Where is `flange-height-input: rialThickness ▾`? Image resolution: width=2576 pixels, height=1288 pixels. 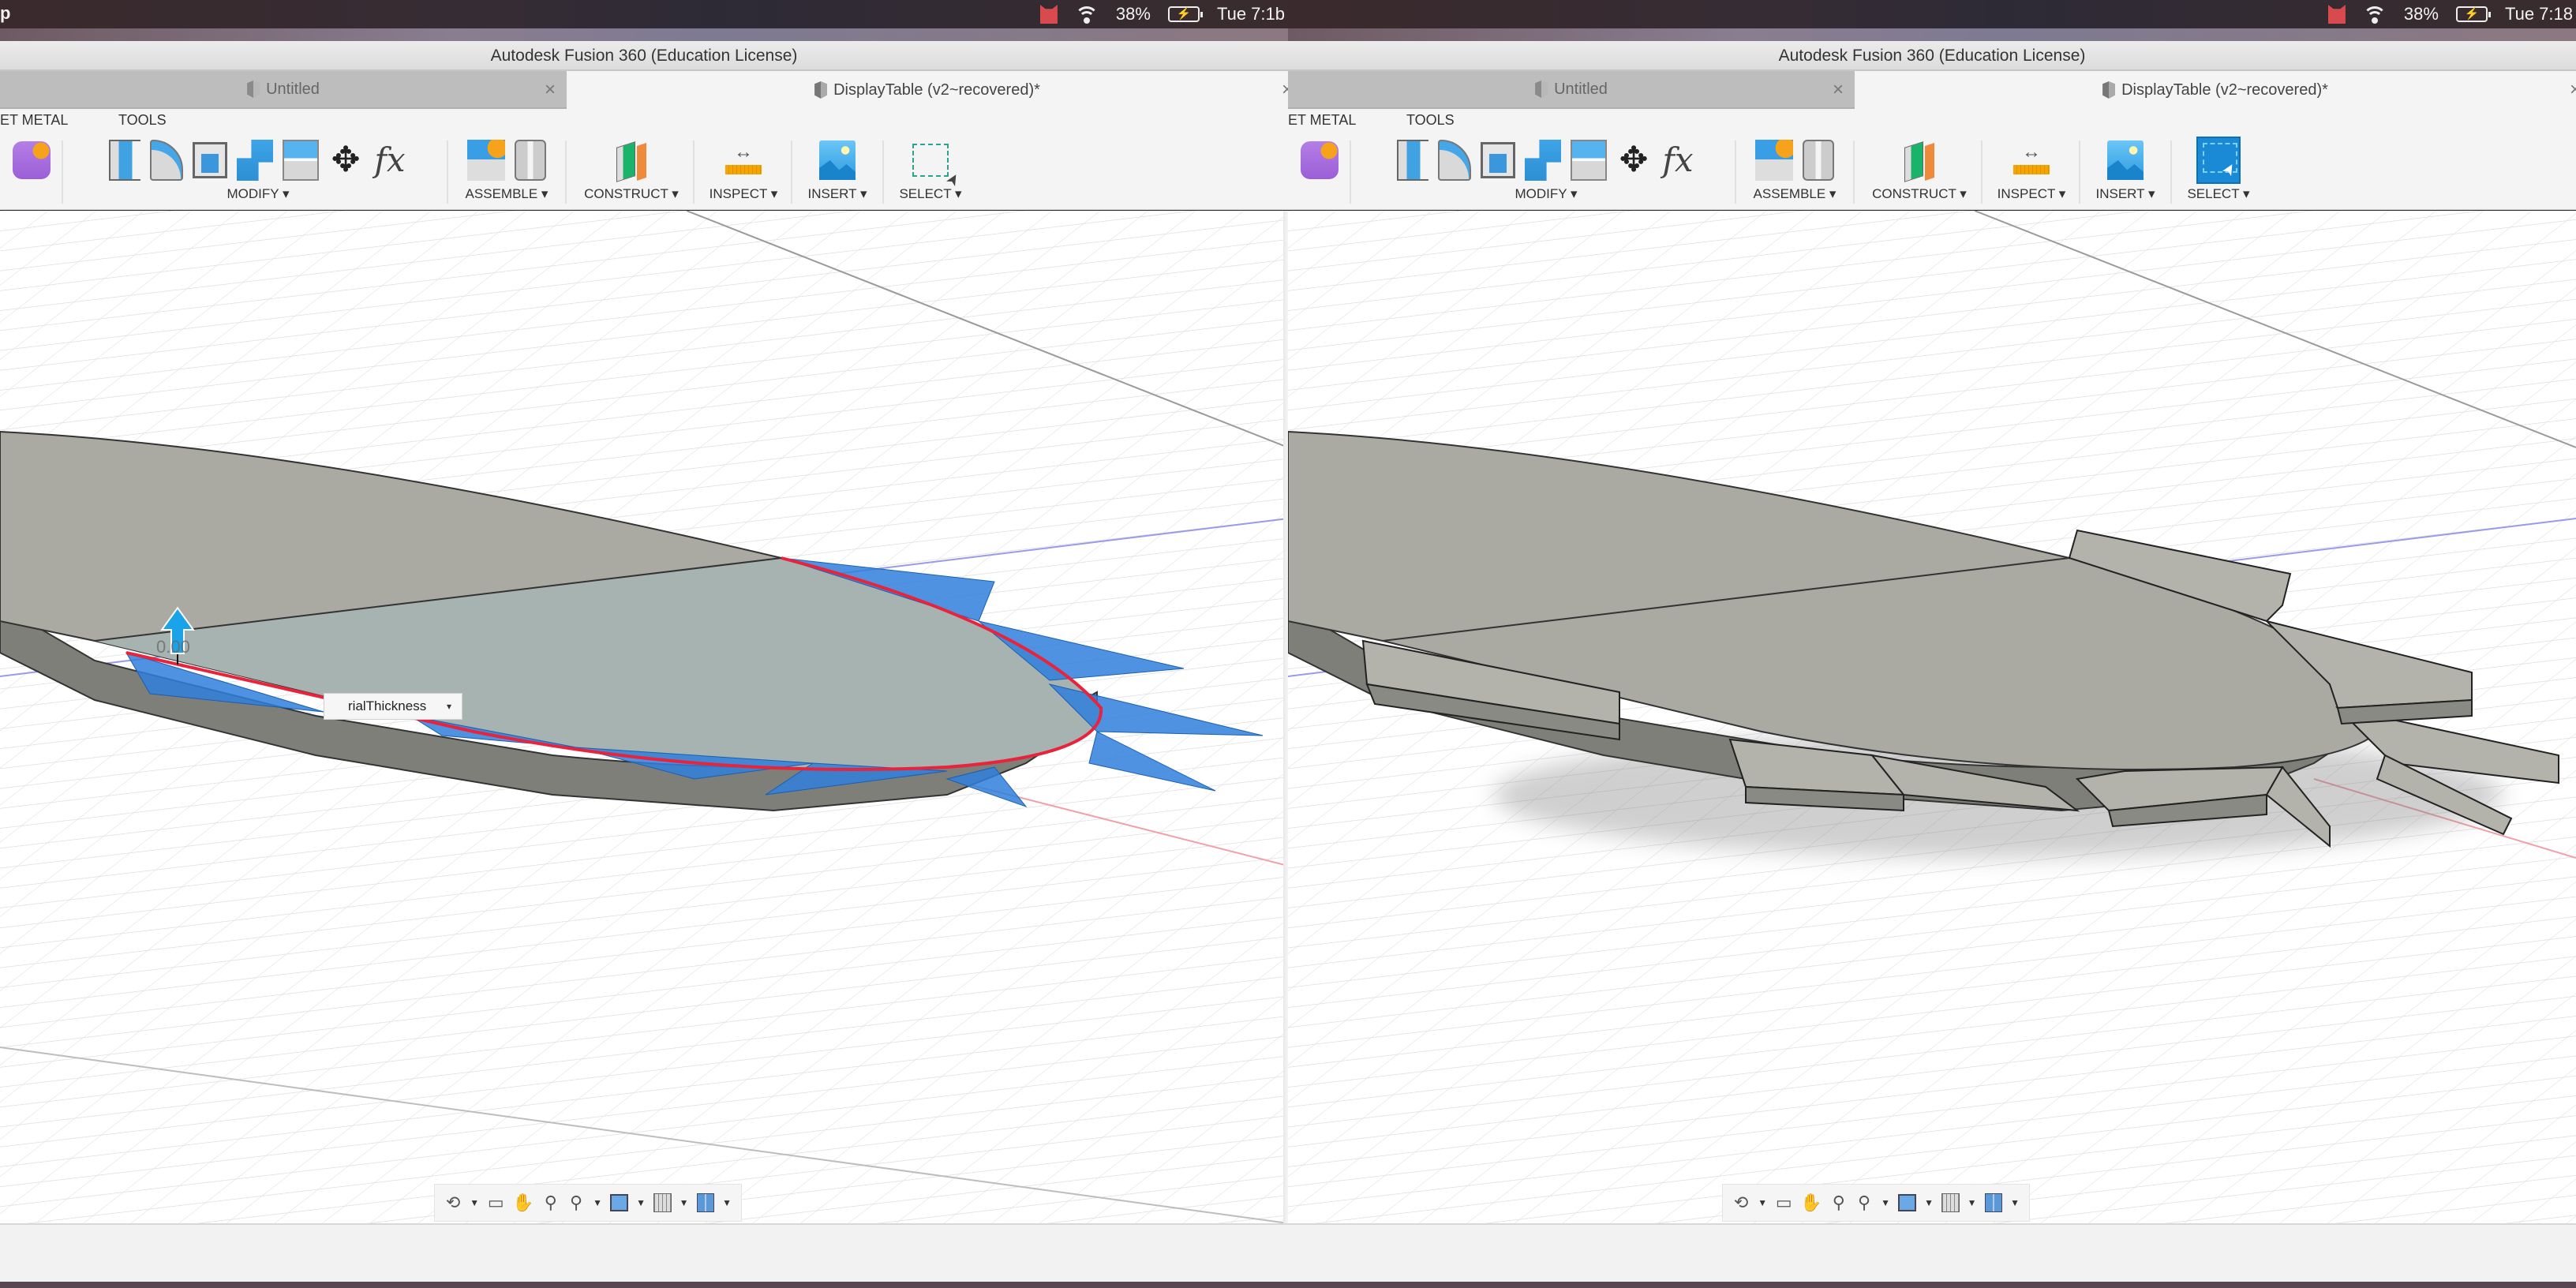 flange-height-input: rialThickness ▾ is located at coordinates (393, 706).